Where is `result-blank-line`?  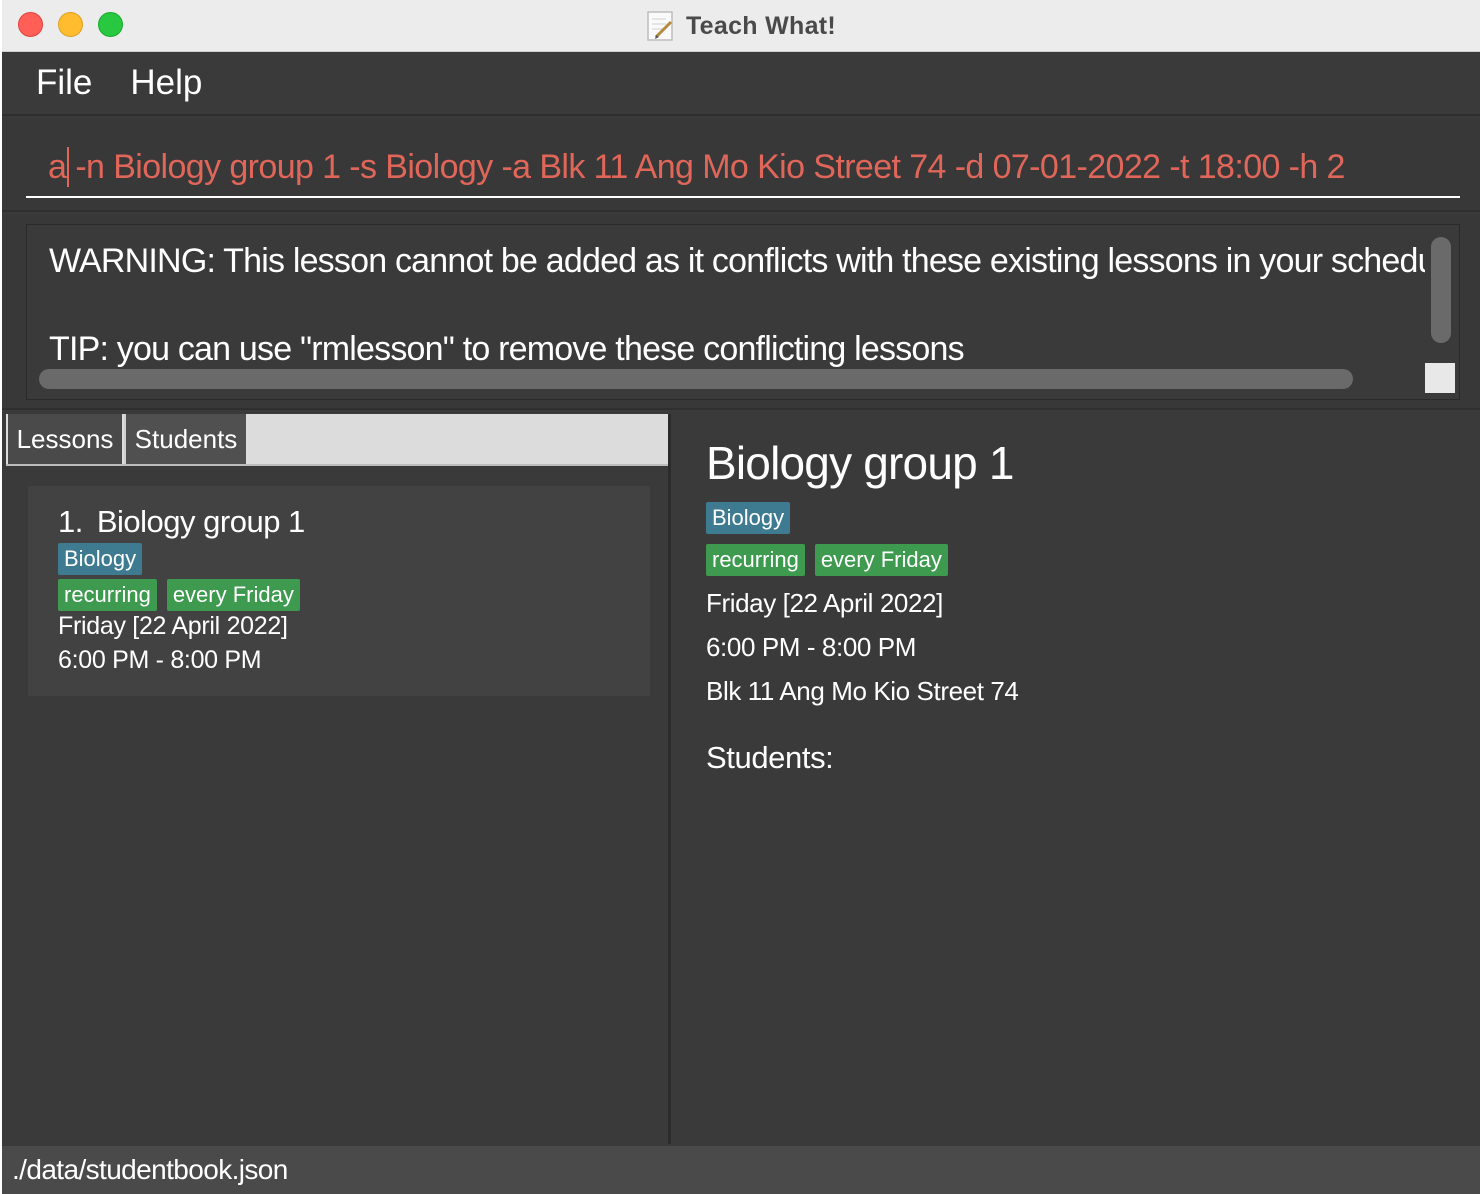 result-blank-line is located at coordinates (737, 305).